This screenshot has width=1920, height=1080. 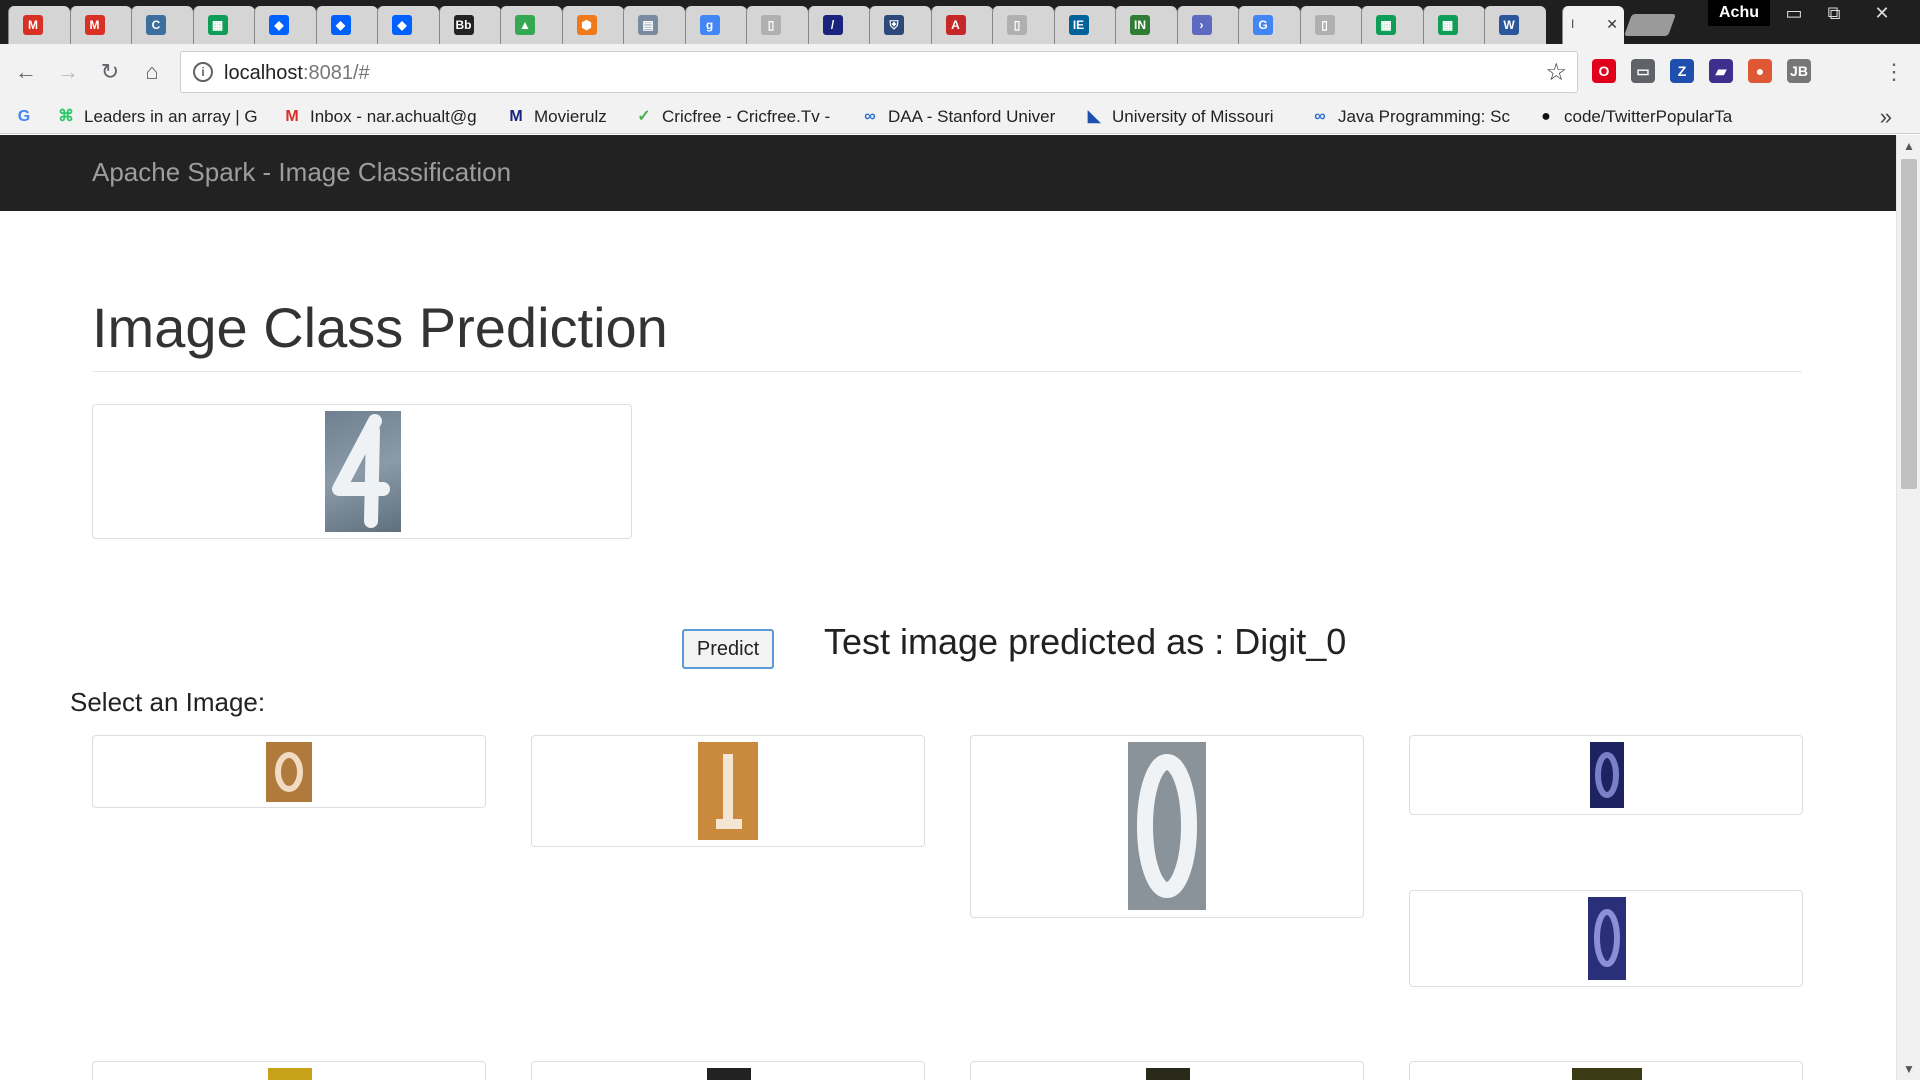 I want to click on test-image-panel, so click(x=362, y=471).